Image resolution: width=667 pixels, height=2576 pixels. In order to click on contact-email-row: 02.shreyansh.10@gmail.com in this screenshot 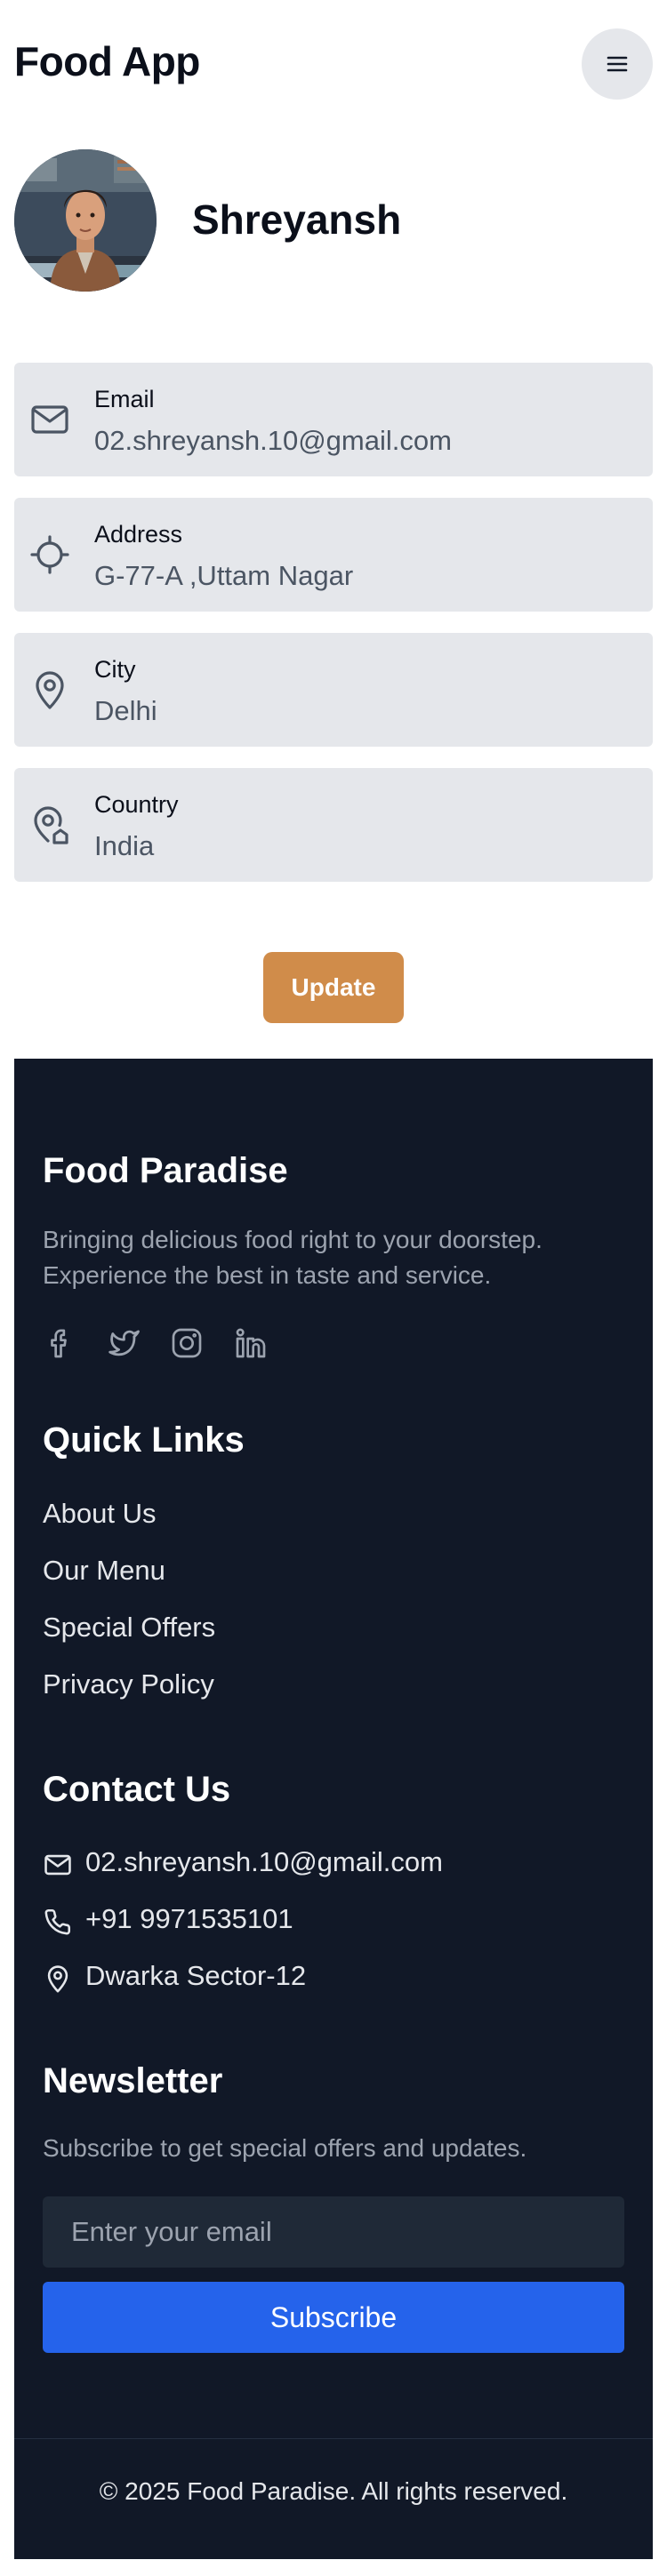, I will do `click(309, 1864)`.